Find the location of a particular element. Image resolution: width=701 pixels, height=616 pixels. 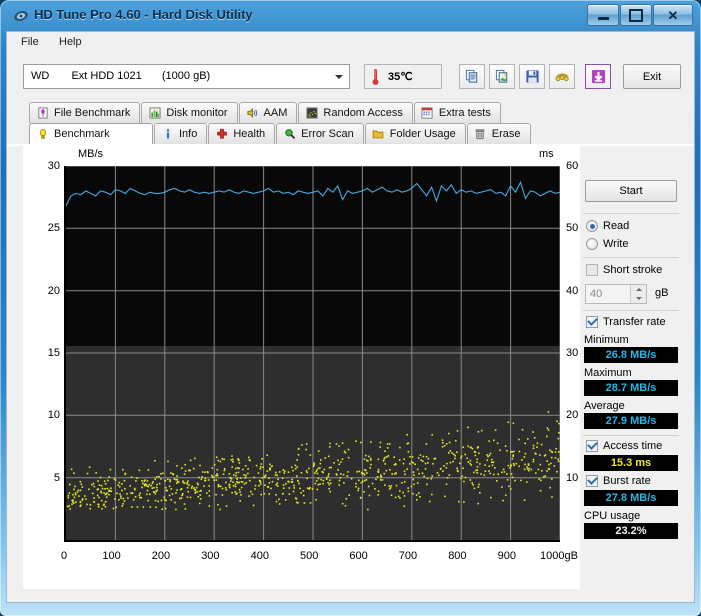

menu-bar: File Help is located at coordinates (350, 43).